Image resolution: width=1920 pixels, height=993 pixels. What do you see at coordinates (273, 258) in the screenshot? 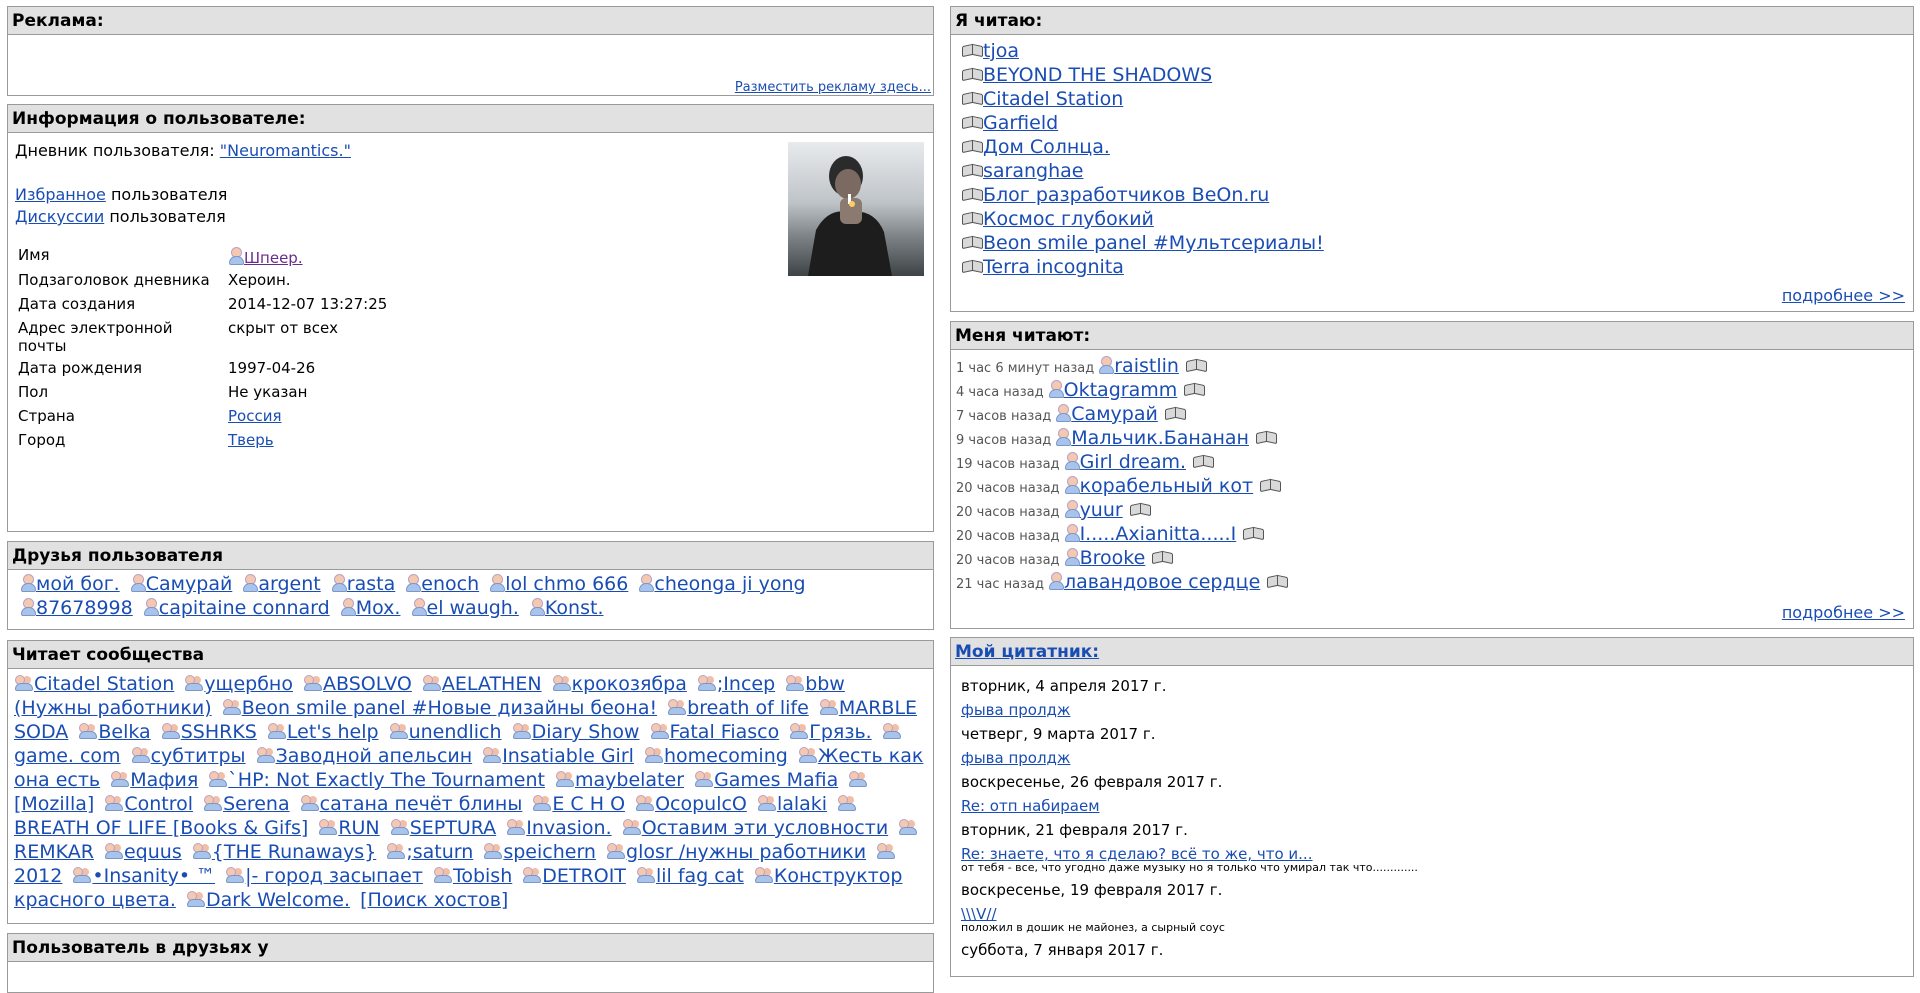
I see `info-name-link: Шпеер.` at bounding box center [273, 258].